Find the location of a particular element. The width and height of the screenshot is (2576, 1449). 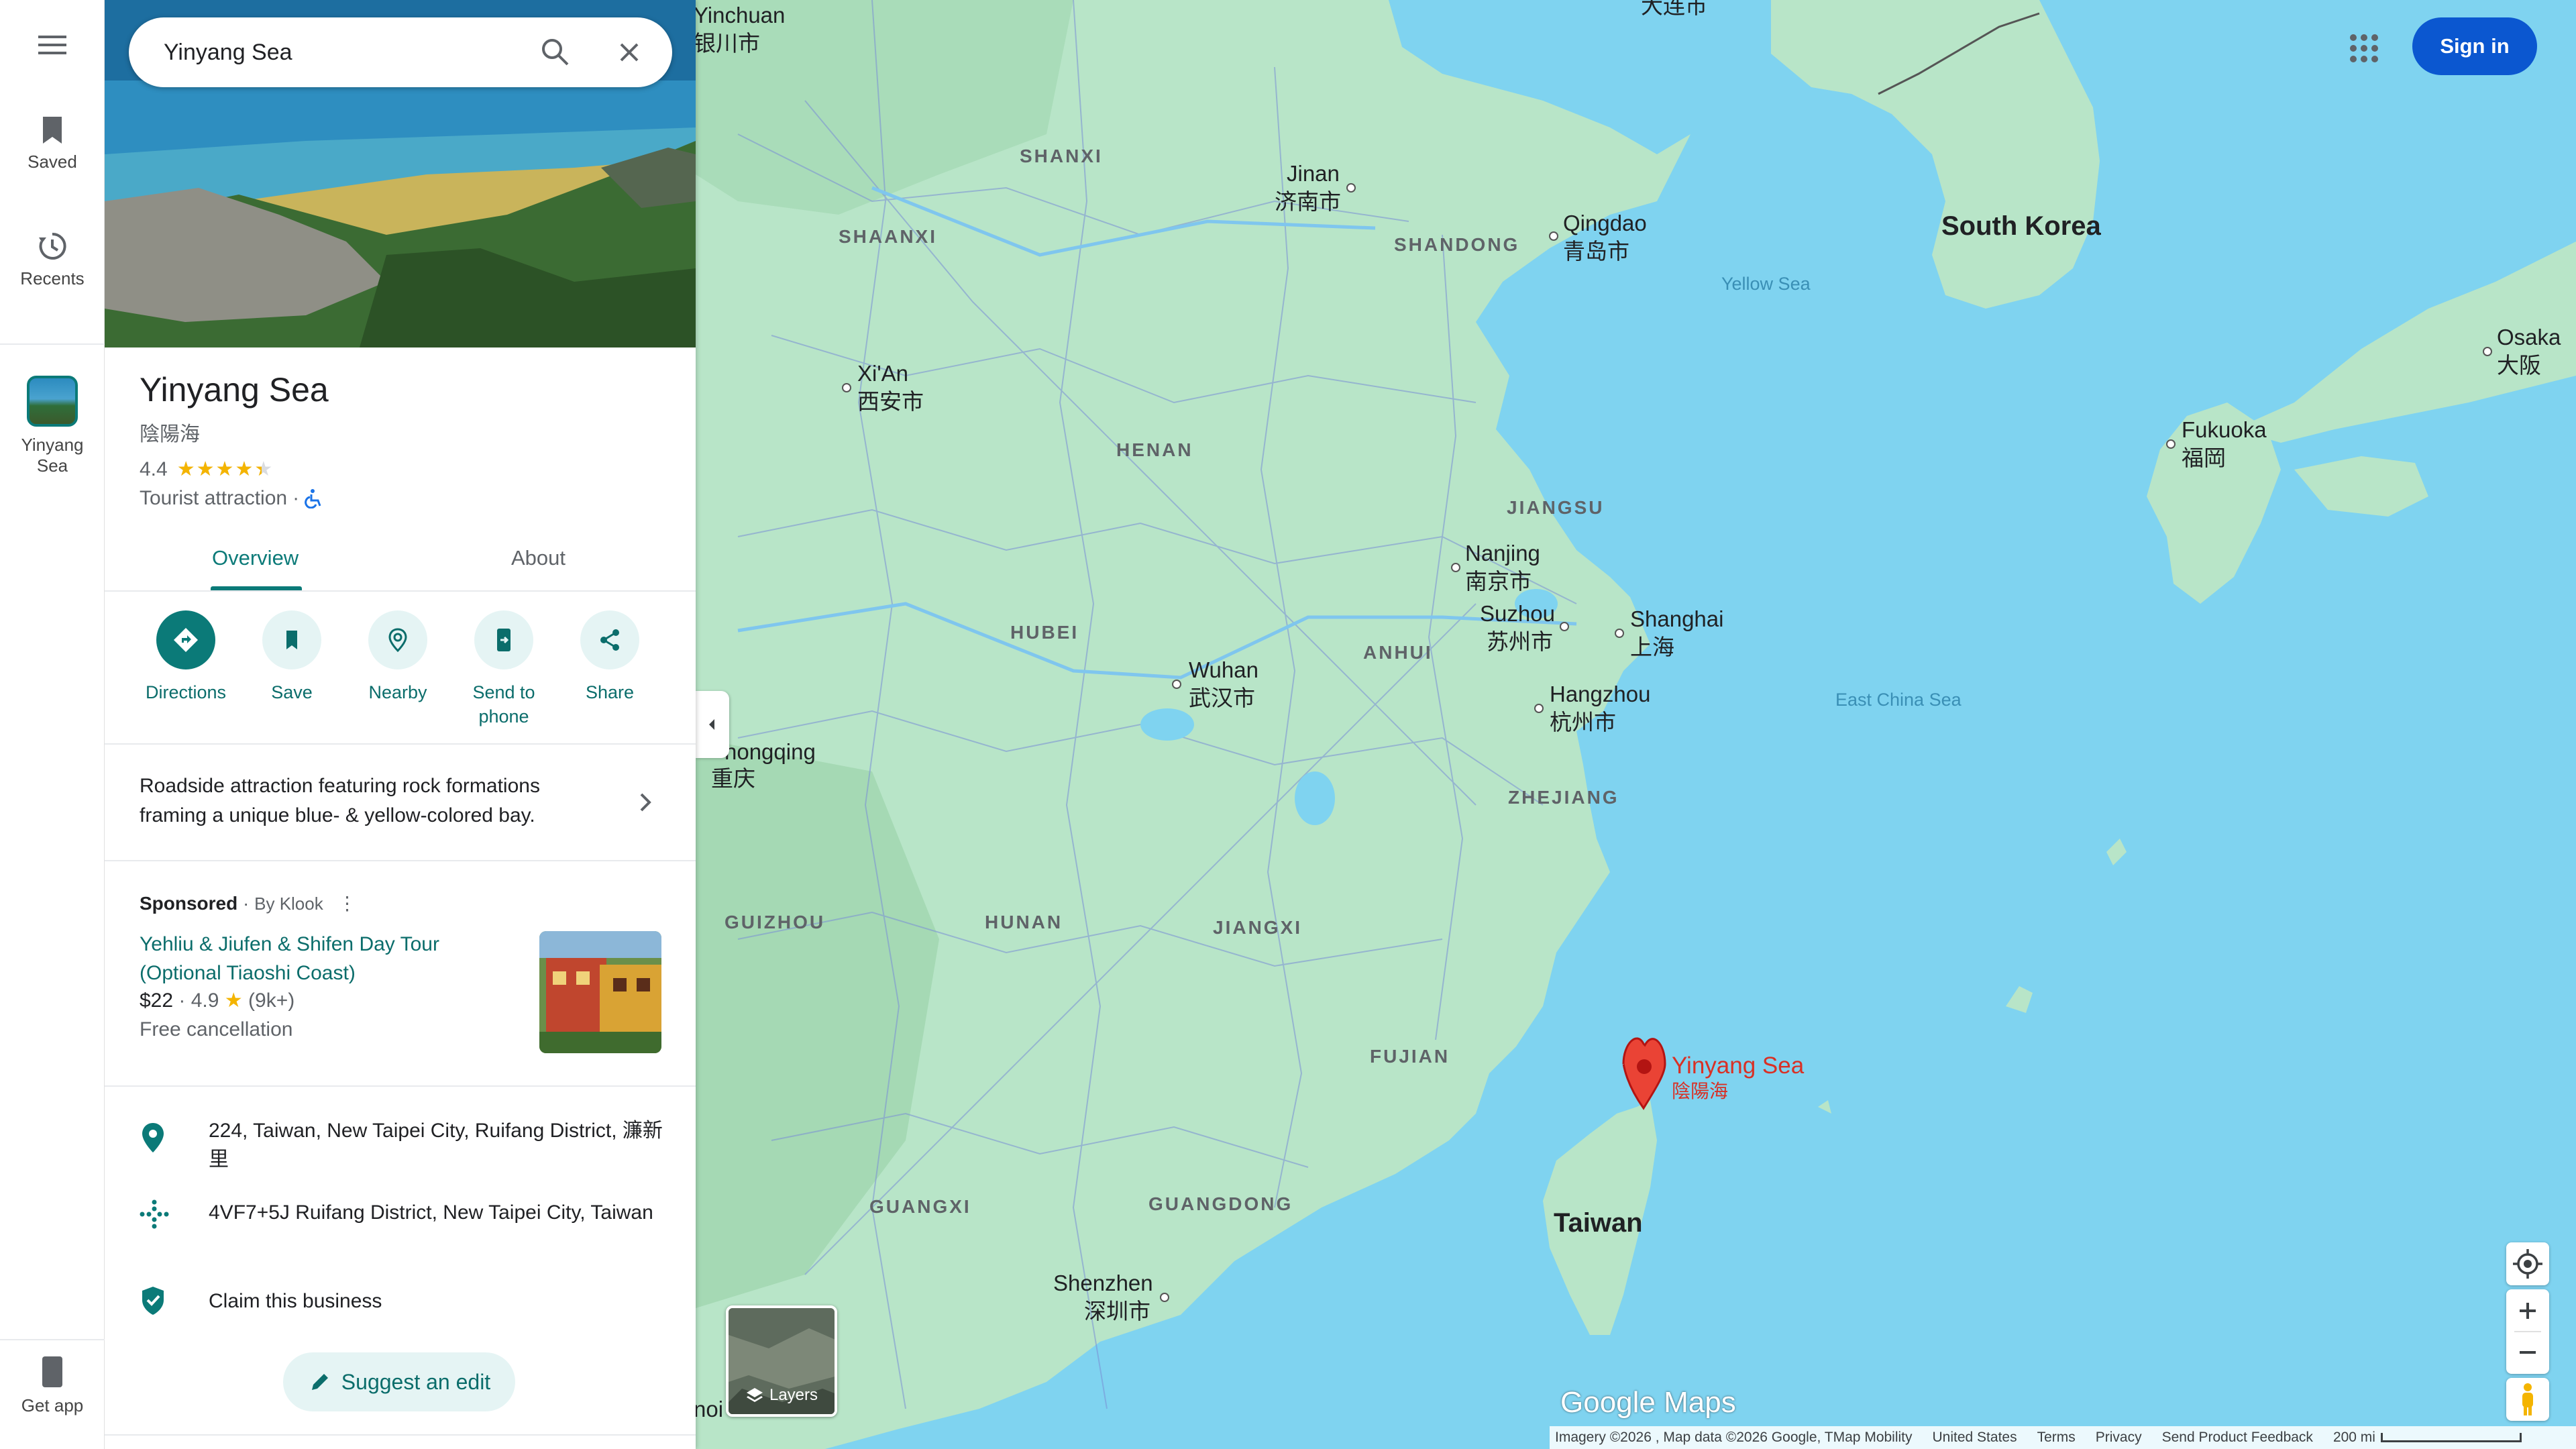

svg-text: Nanjing is located at coordinates (1502, 553).